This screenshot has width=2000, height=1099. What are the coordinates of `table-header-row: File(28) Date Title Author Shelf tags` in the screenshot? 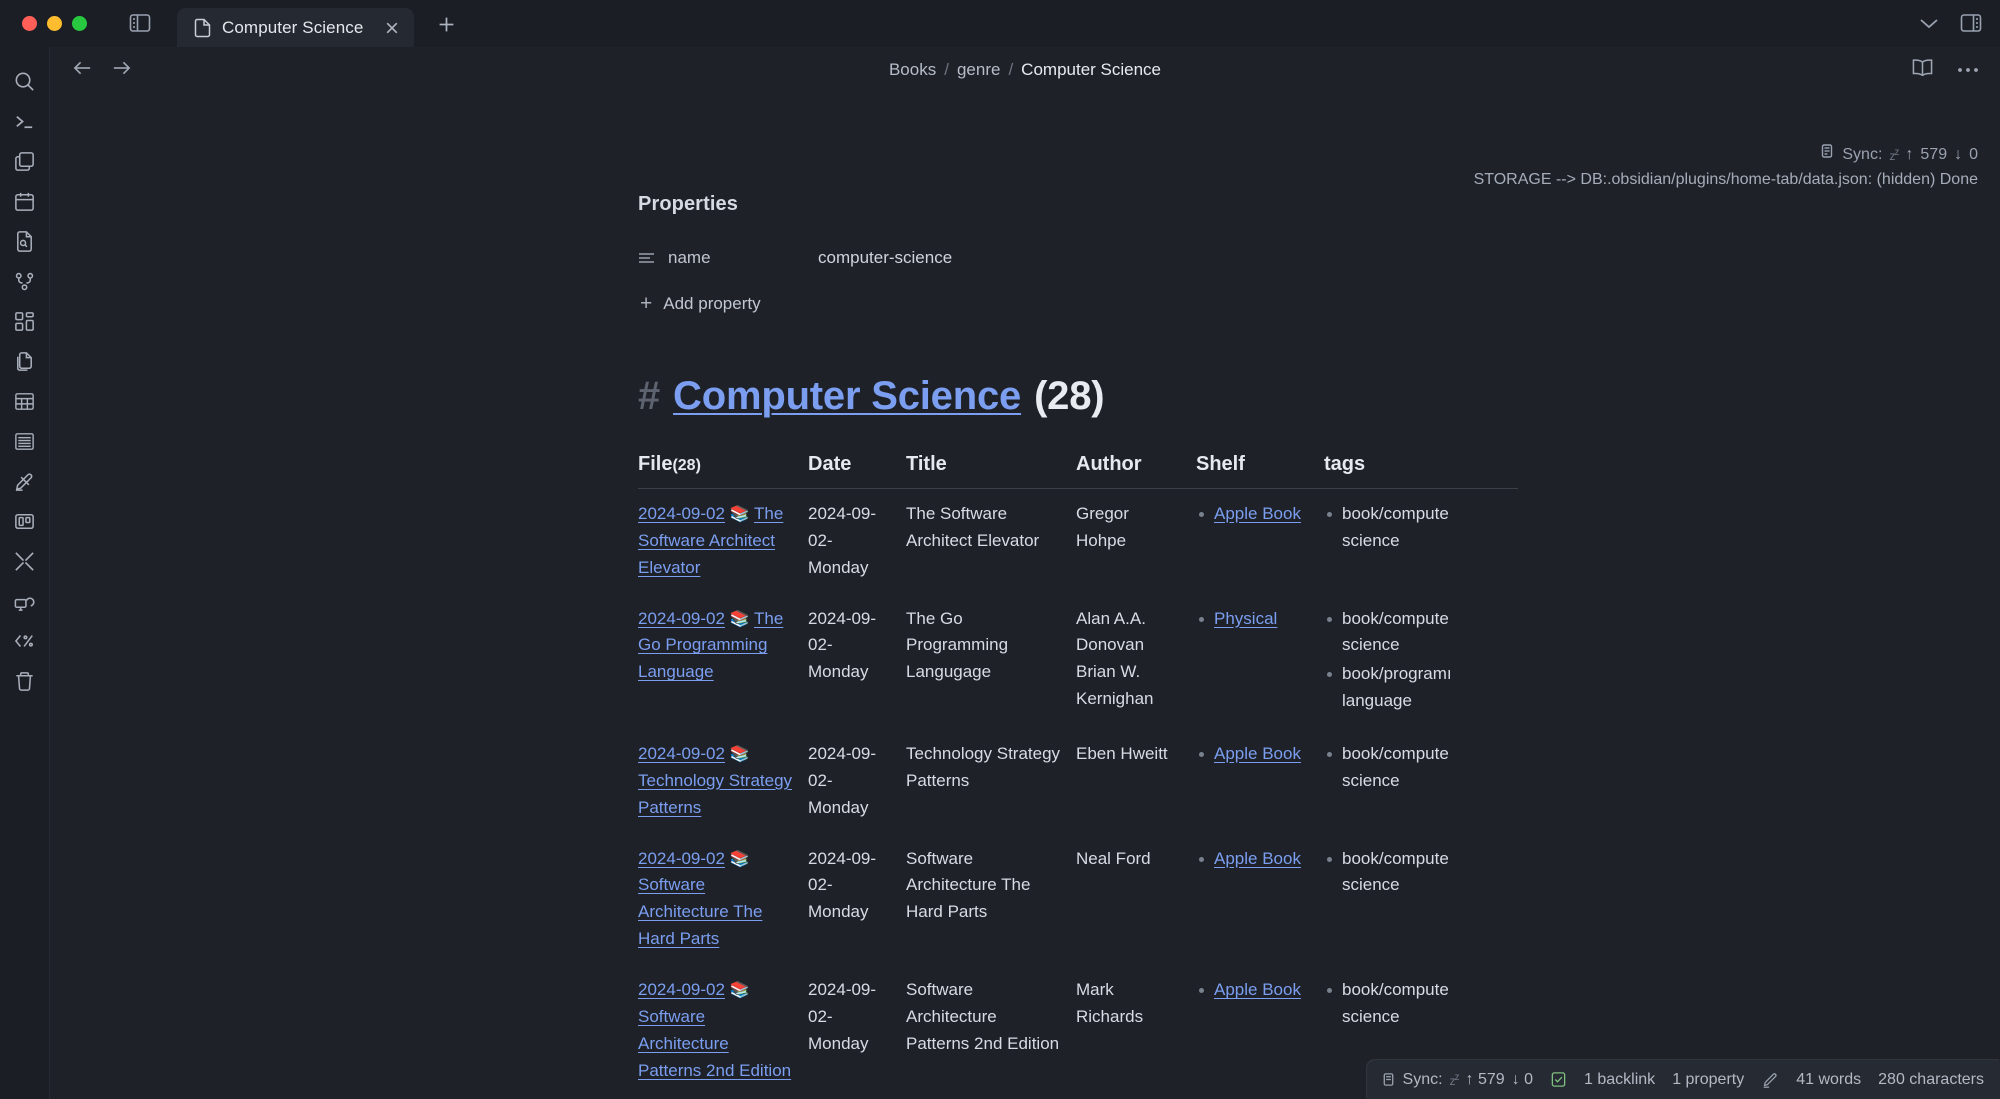 It's located at (1078, 471).